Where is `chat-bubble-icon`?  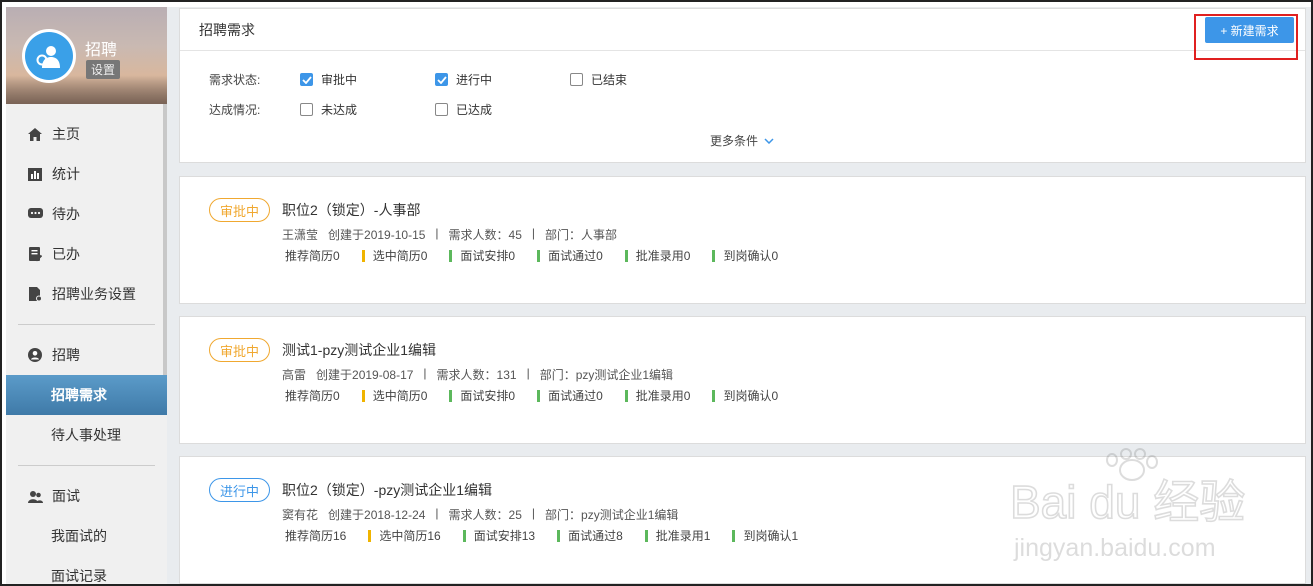 chat-bubble-icon is located at coordinates (35, 214).